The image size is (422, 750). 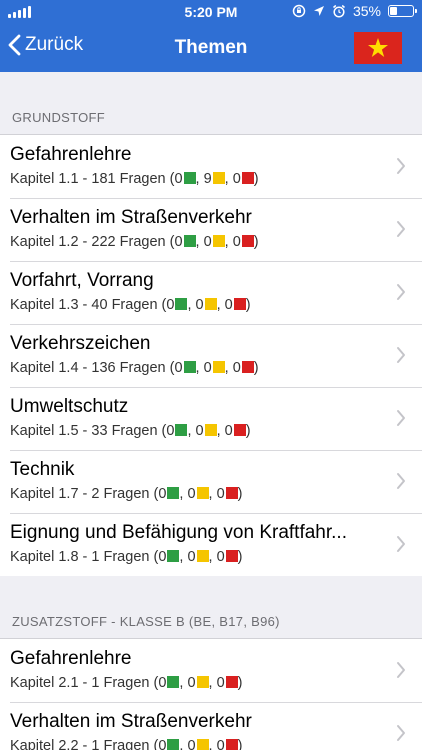 What do you see at coordinates (211, 48) in the screenshot?
I see `navigation-bar: Zurück Themen` at bounding box center [211, 48].